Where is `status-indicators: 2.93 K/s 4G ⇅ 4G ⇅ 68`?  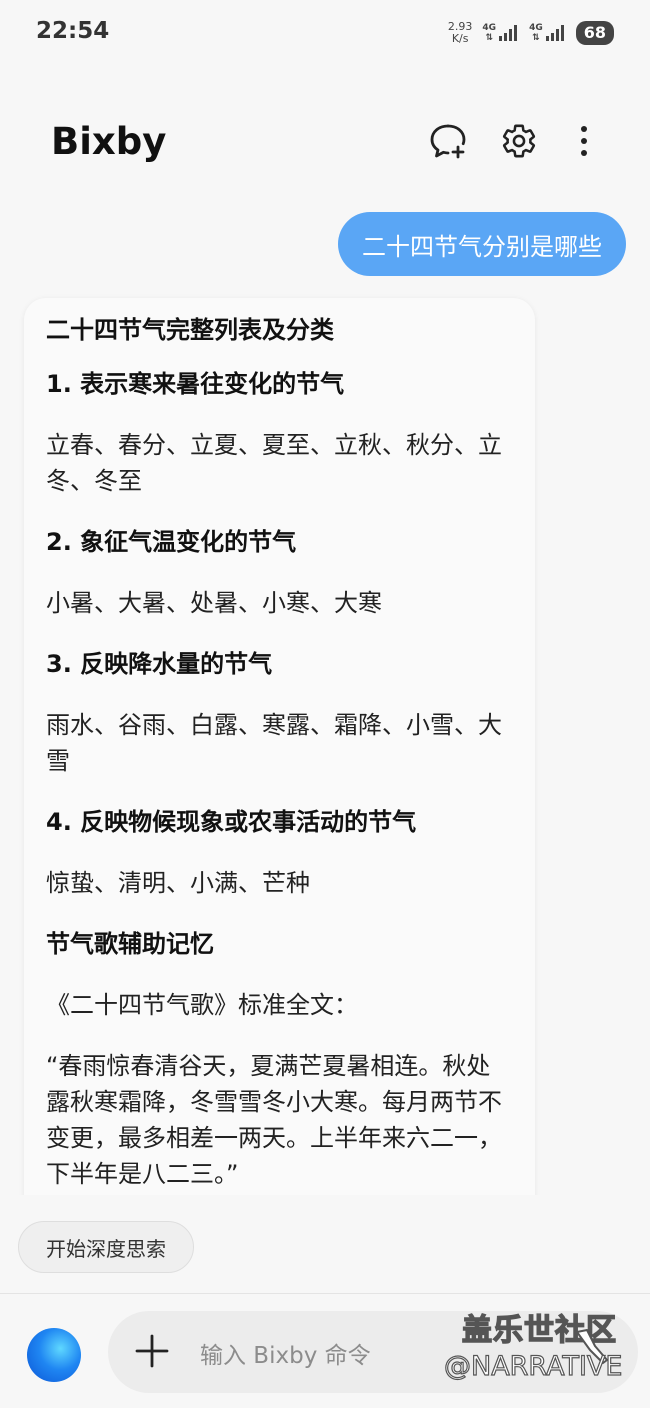 status-indicators: 2.93 K/s 4G ⇅ 4G ⇅ 68 is located at coordinates (531, 33).